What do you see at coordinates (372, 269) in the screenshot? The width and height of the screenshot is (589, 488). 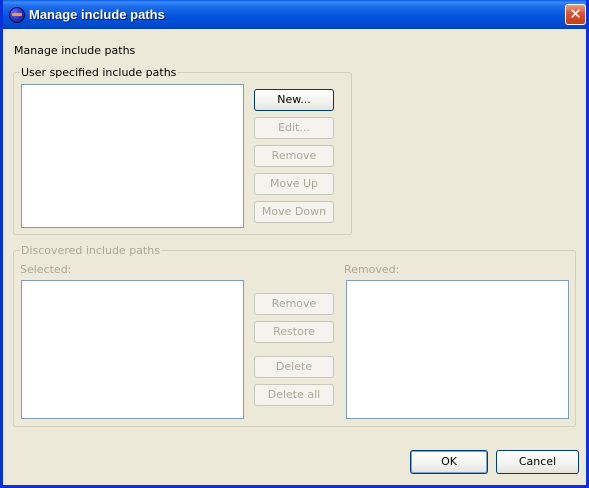 I see `removed-label: Removed:` at bounding box center [372, 269].